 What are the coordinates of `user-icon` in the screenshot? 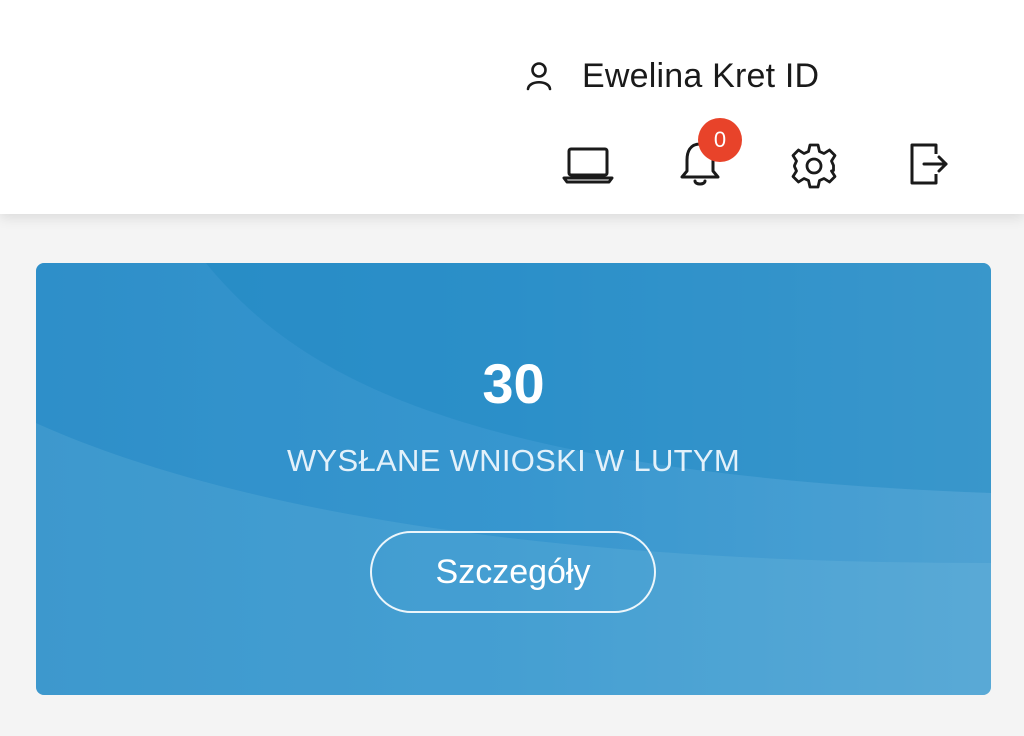 It's located at (539, 76).